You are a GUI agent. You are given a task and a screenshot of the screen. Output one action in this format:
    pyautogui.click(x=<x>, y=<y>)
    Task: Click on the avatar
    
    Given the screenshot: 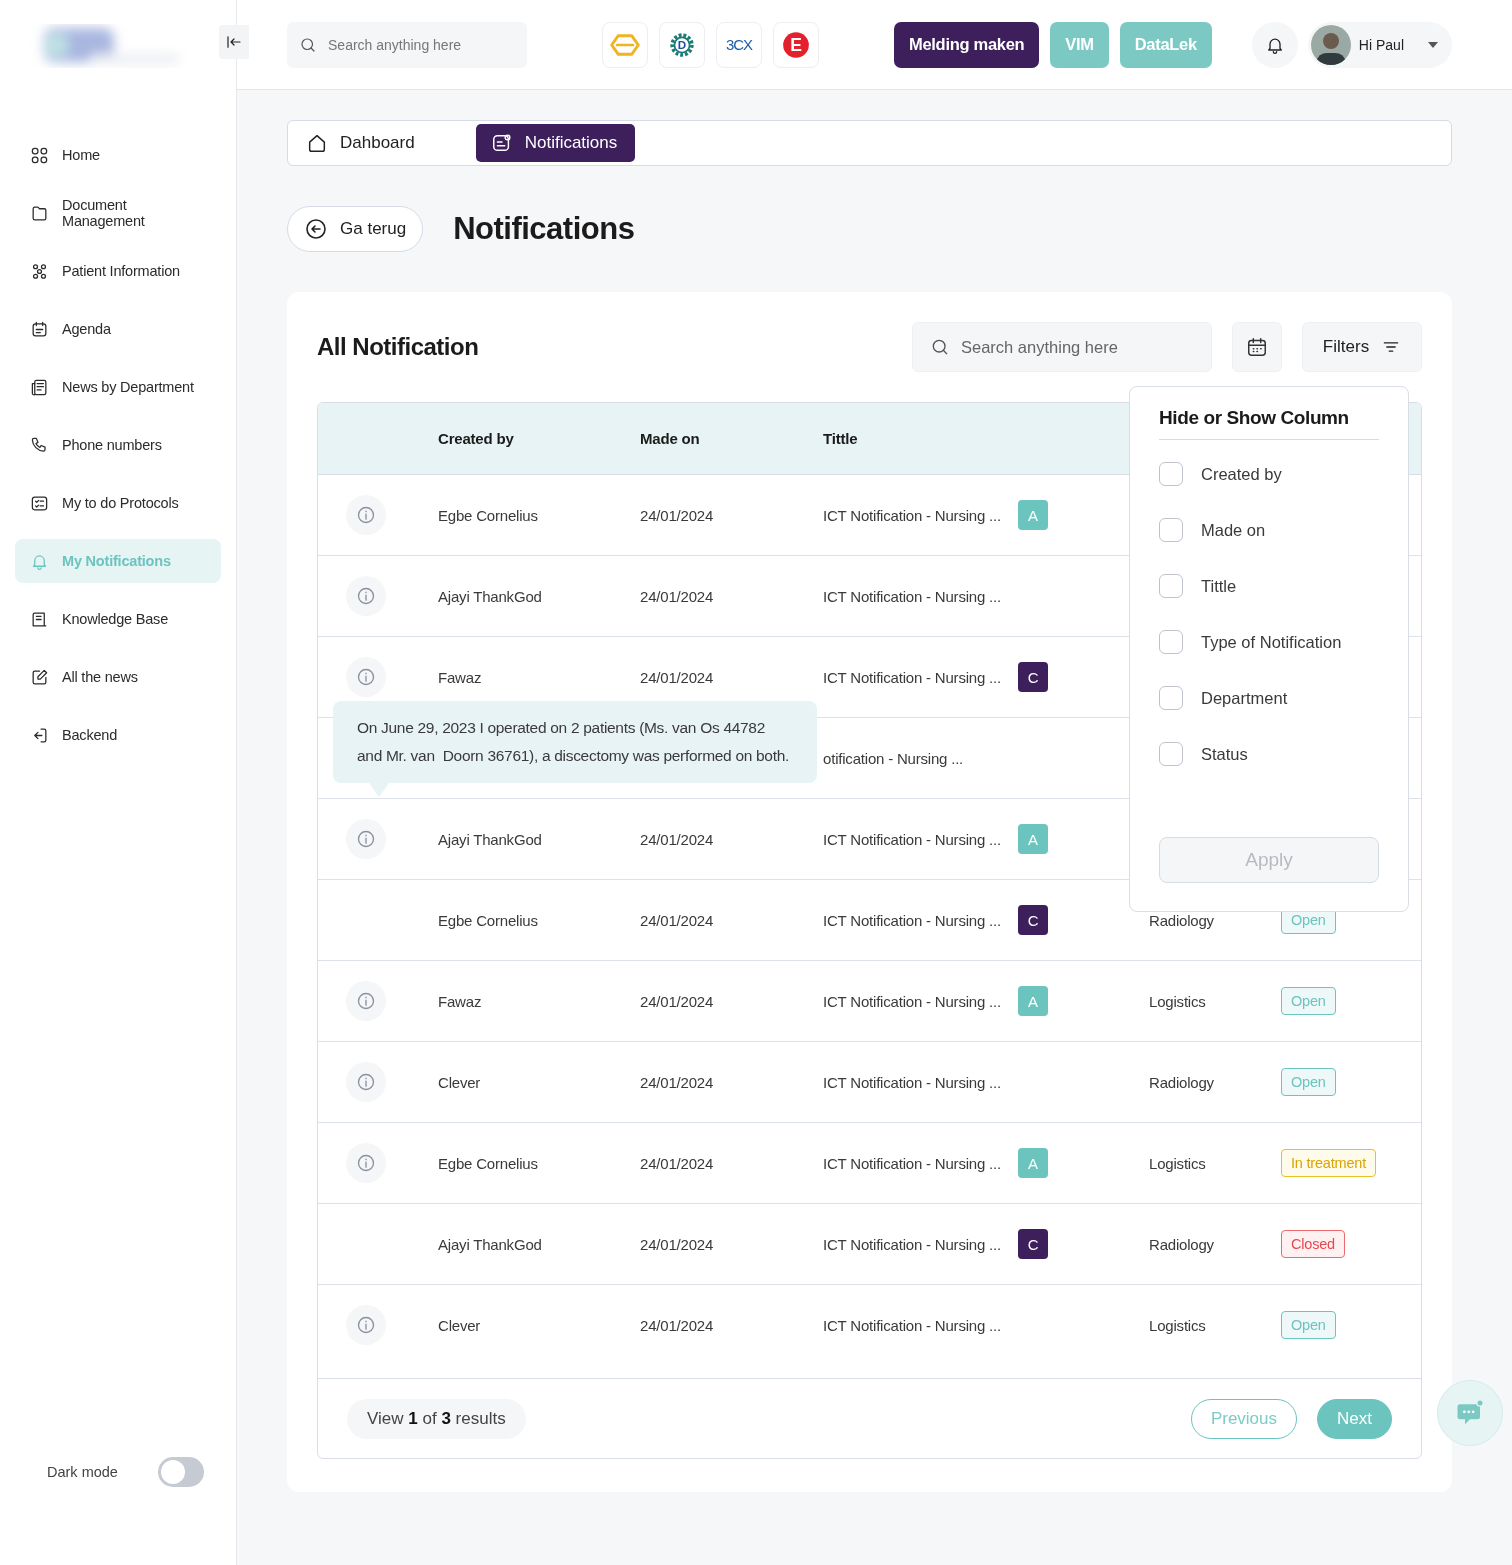 What is the action you would take?
    pyautogui.click(x=1330, y=44)
    